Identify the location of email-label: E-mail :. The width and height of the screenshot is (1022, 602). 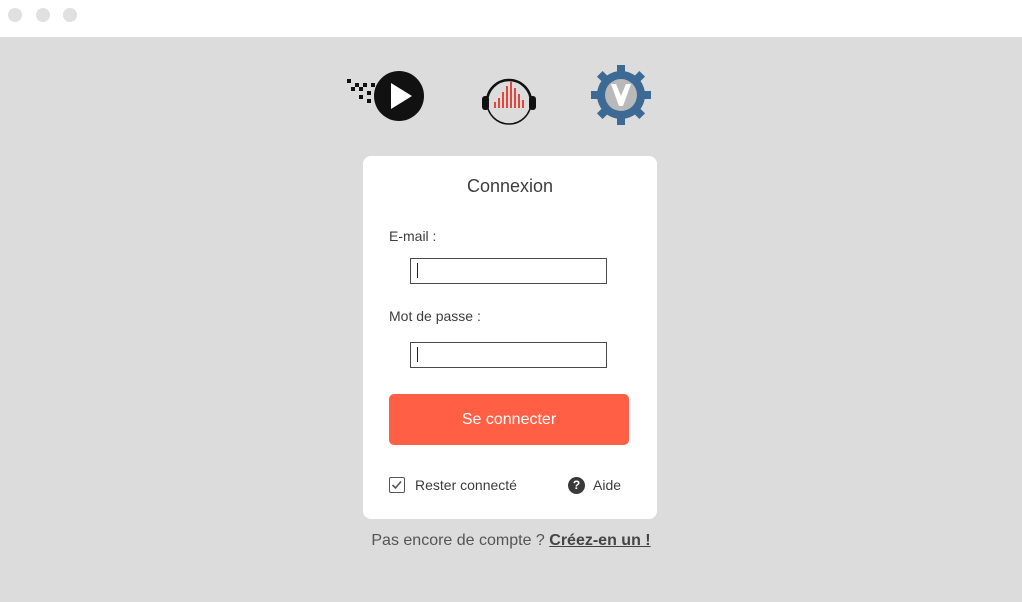
(413, 236).